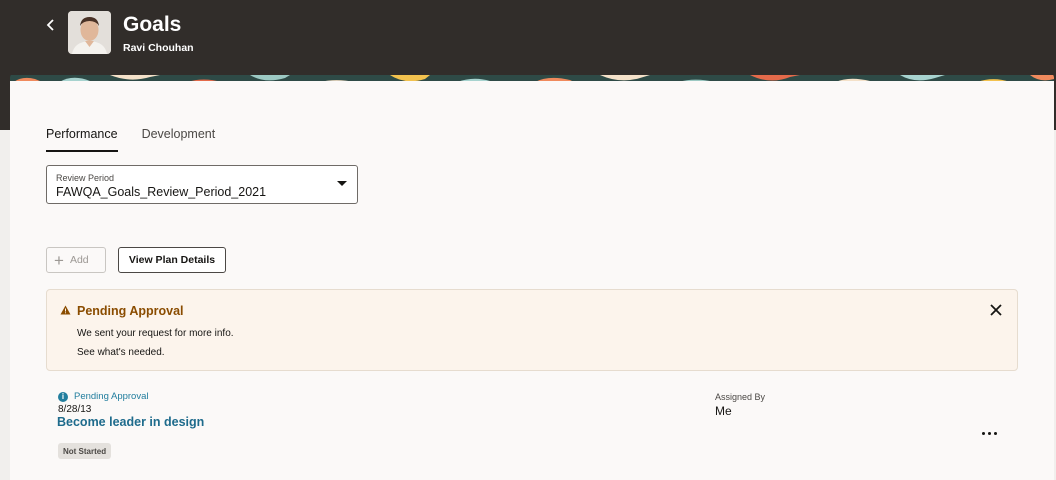 The image size is (1056, 480). I want to click on goal-date: 8/28/13, so click(75, 409).